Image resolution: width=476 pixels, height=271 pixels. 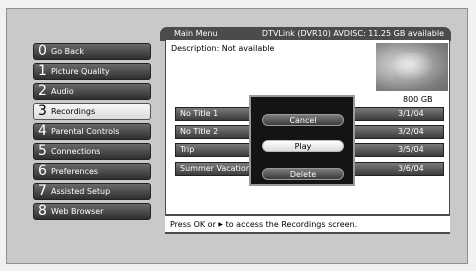 What do you see at coordinates (411, 149) in the screenshot?
I see `recording-date: 3/5/04` at bounding box center [411, 149].